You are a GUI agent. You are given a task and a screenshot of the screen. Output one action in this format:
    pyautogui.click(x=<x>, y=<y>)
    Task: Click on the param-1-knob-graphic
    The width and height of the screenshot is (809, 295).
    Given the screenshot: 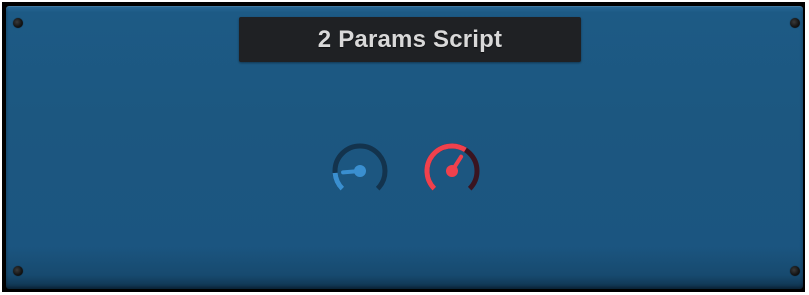 What is the action you would take?
    pyautogui.click(x=360, y=167)
    